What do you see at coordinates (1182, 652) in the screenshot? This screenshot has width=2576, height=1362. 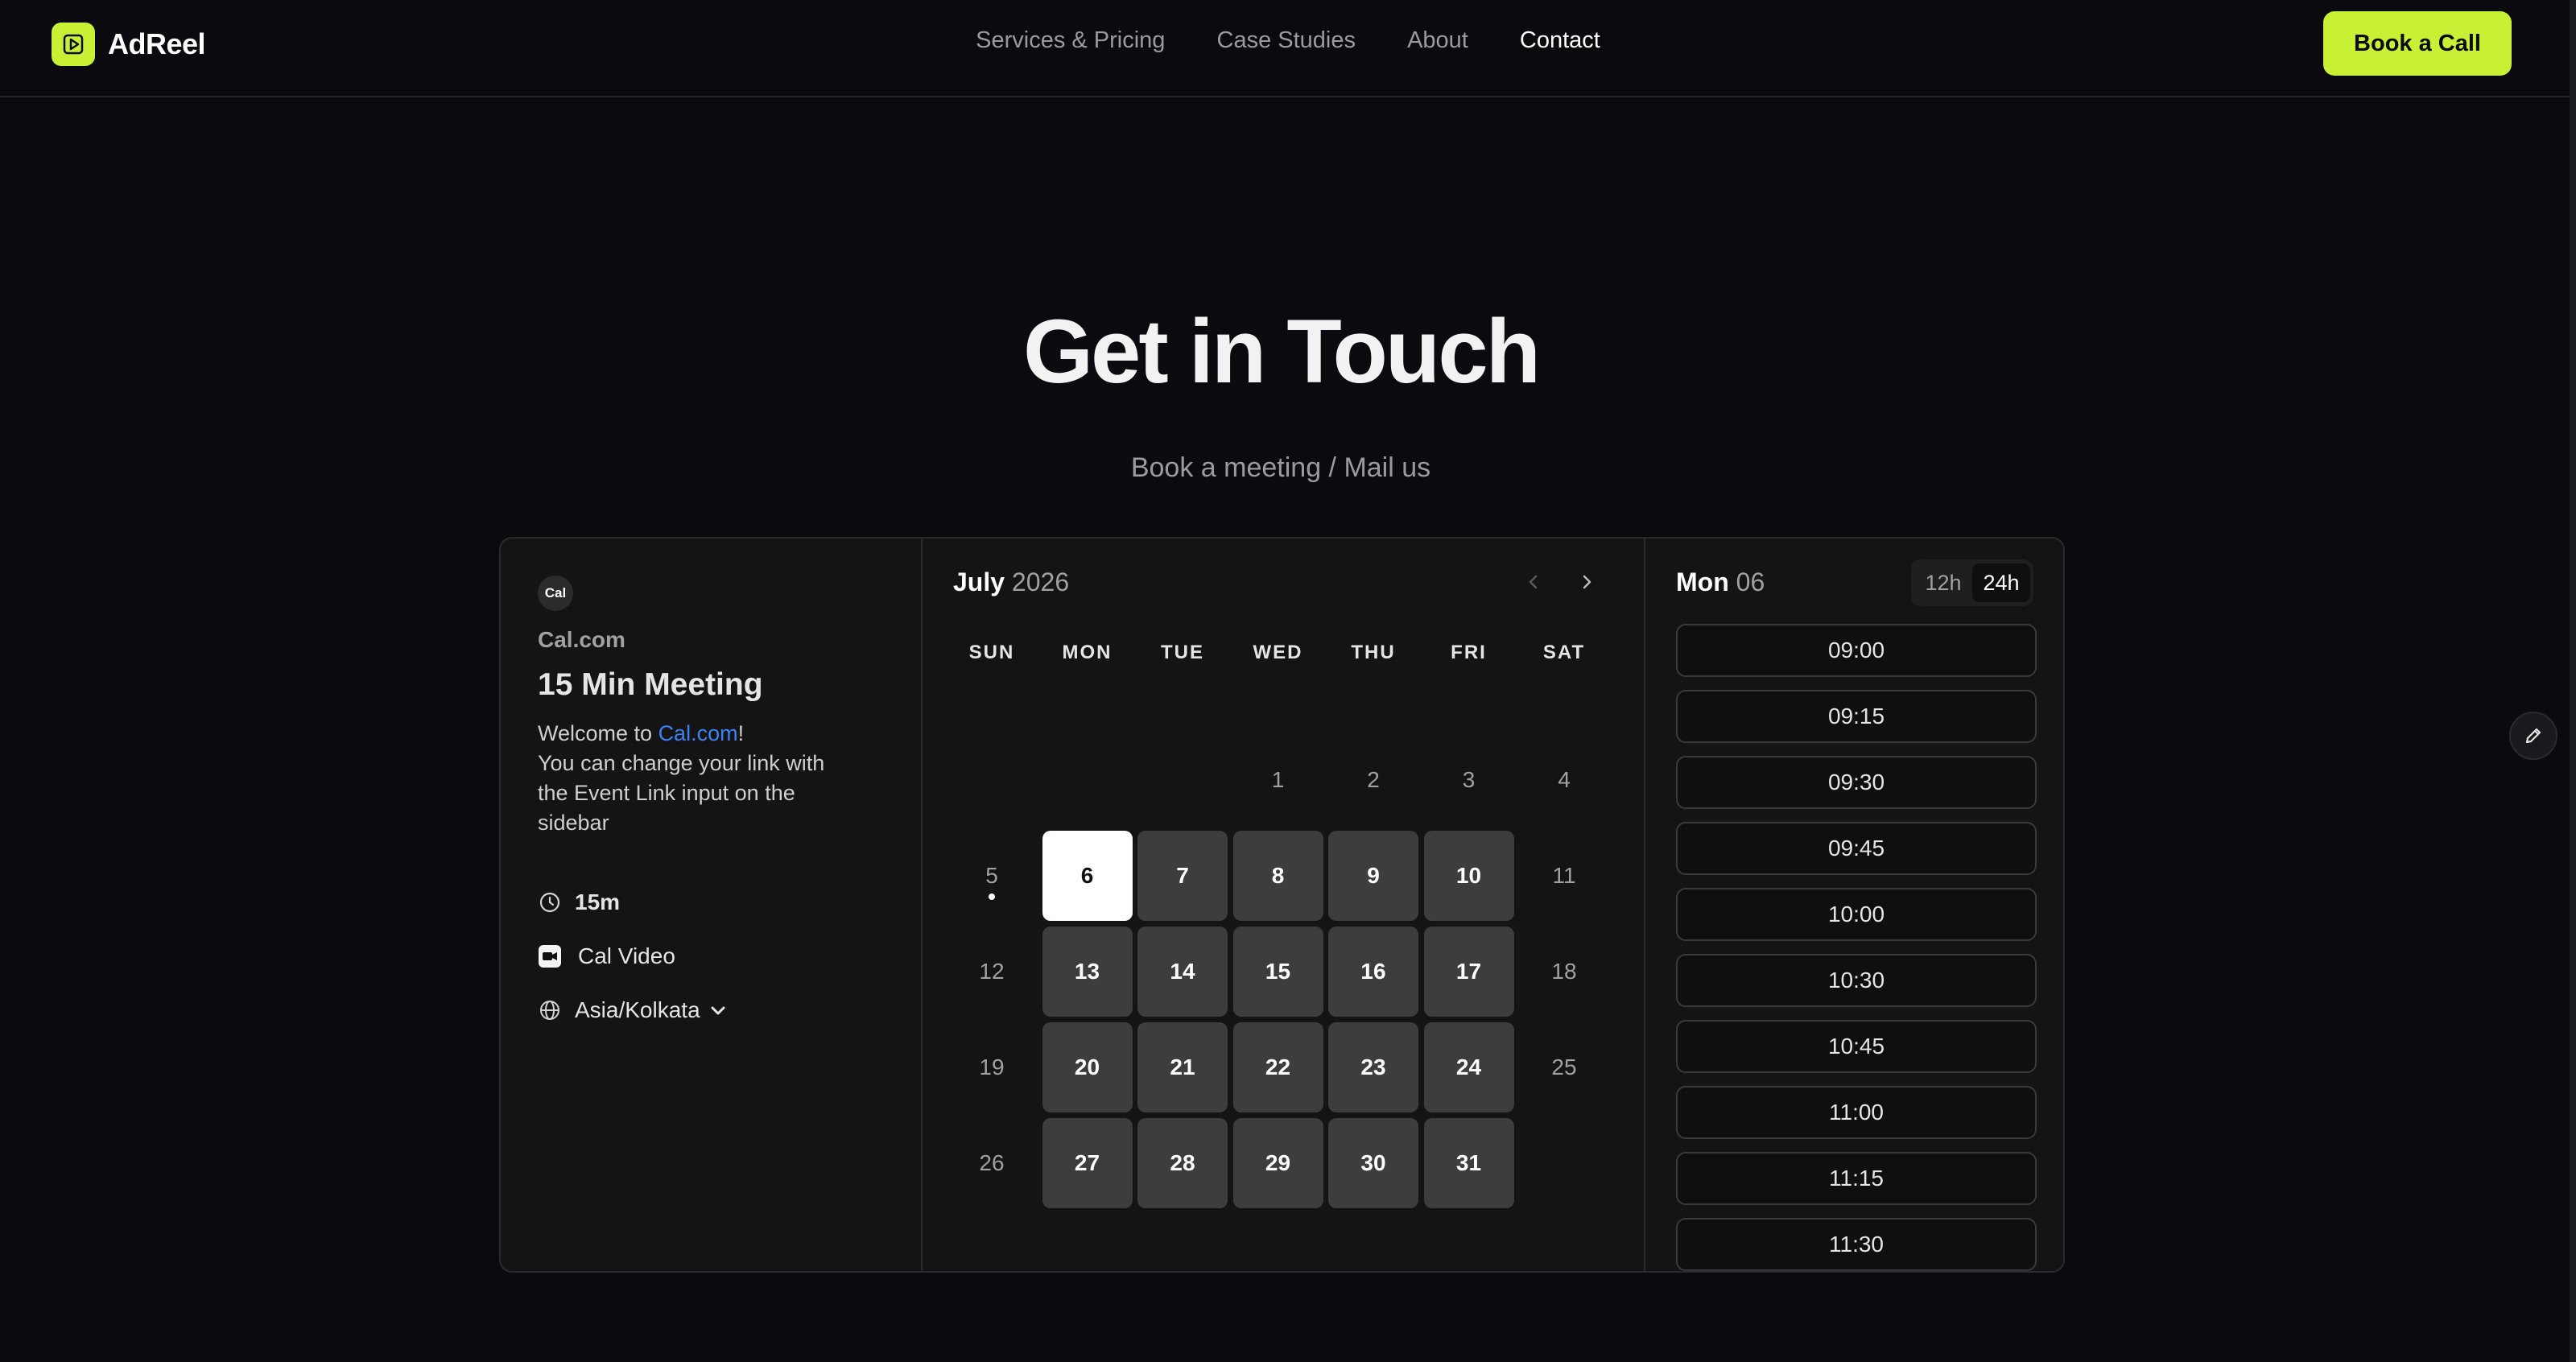 I see `weekday-label: TUE` at bounding box center [1182, 652].